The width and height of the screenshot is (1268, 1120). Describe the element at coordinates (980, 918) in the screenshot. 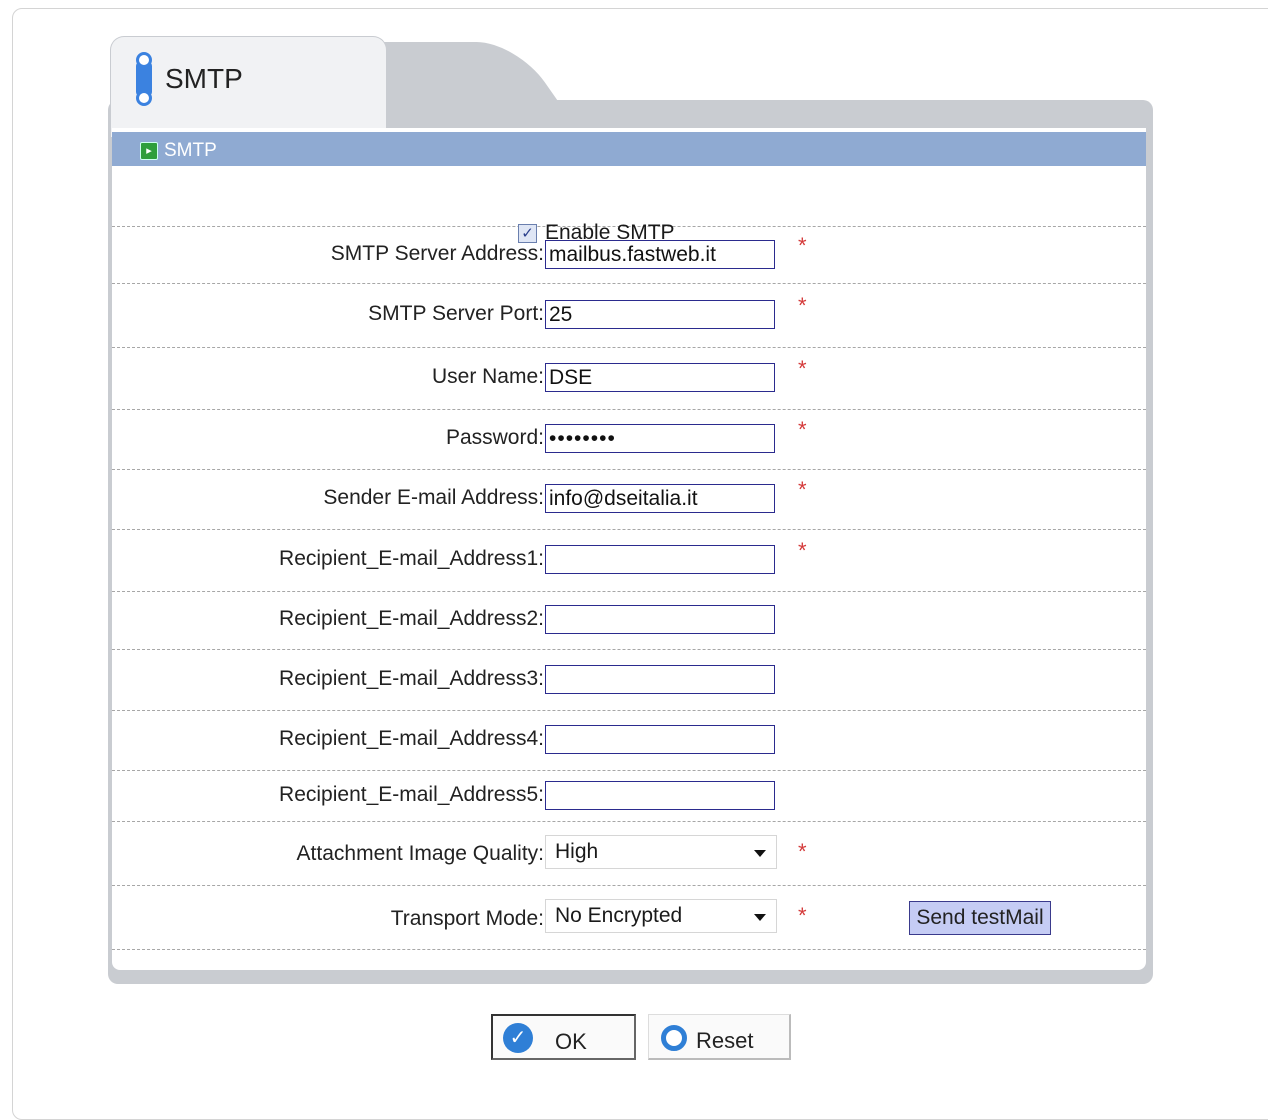

I see `send-test-mail-button: Send testMail` at that location.